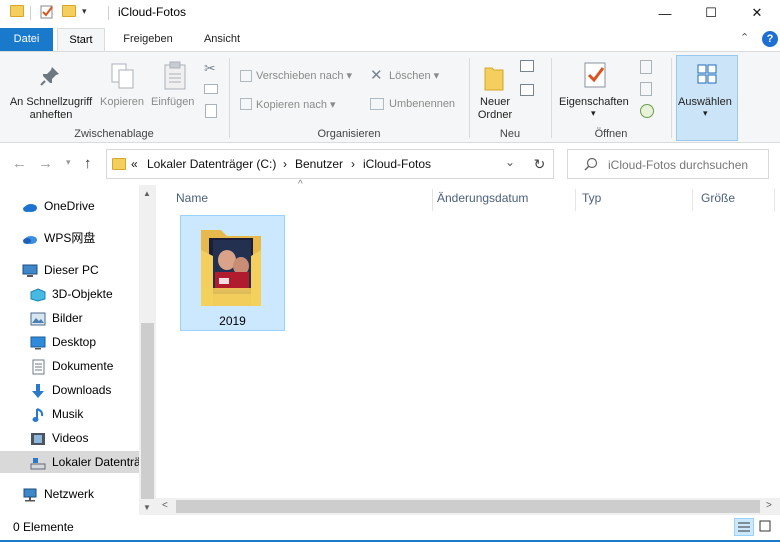 The image size is (780, 542). I want to click on nav-item-pictures: Bilder, so click(69, 318).